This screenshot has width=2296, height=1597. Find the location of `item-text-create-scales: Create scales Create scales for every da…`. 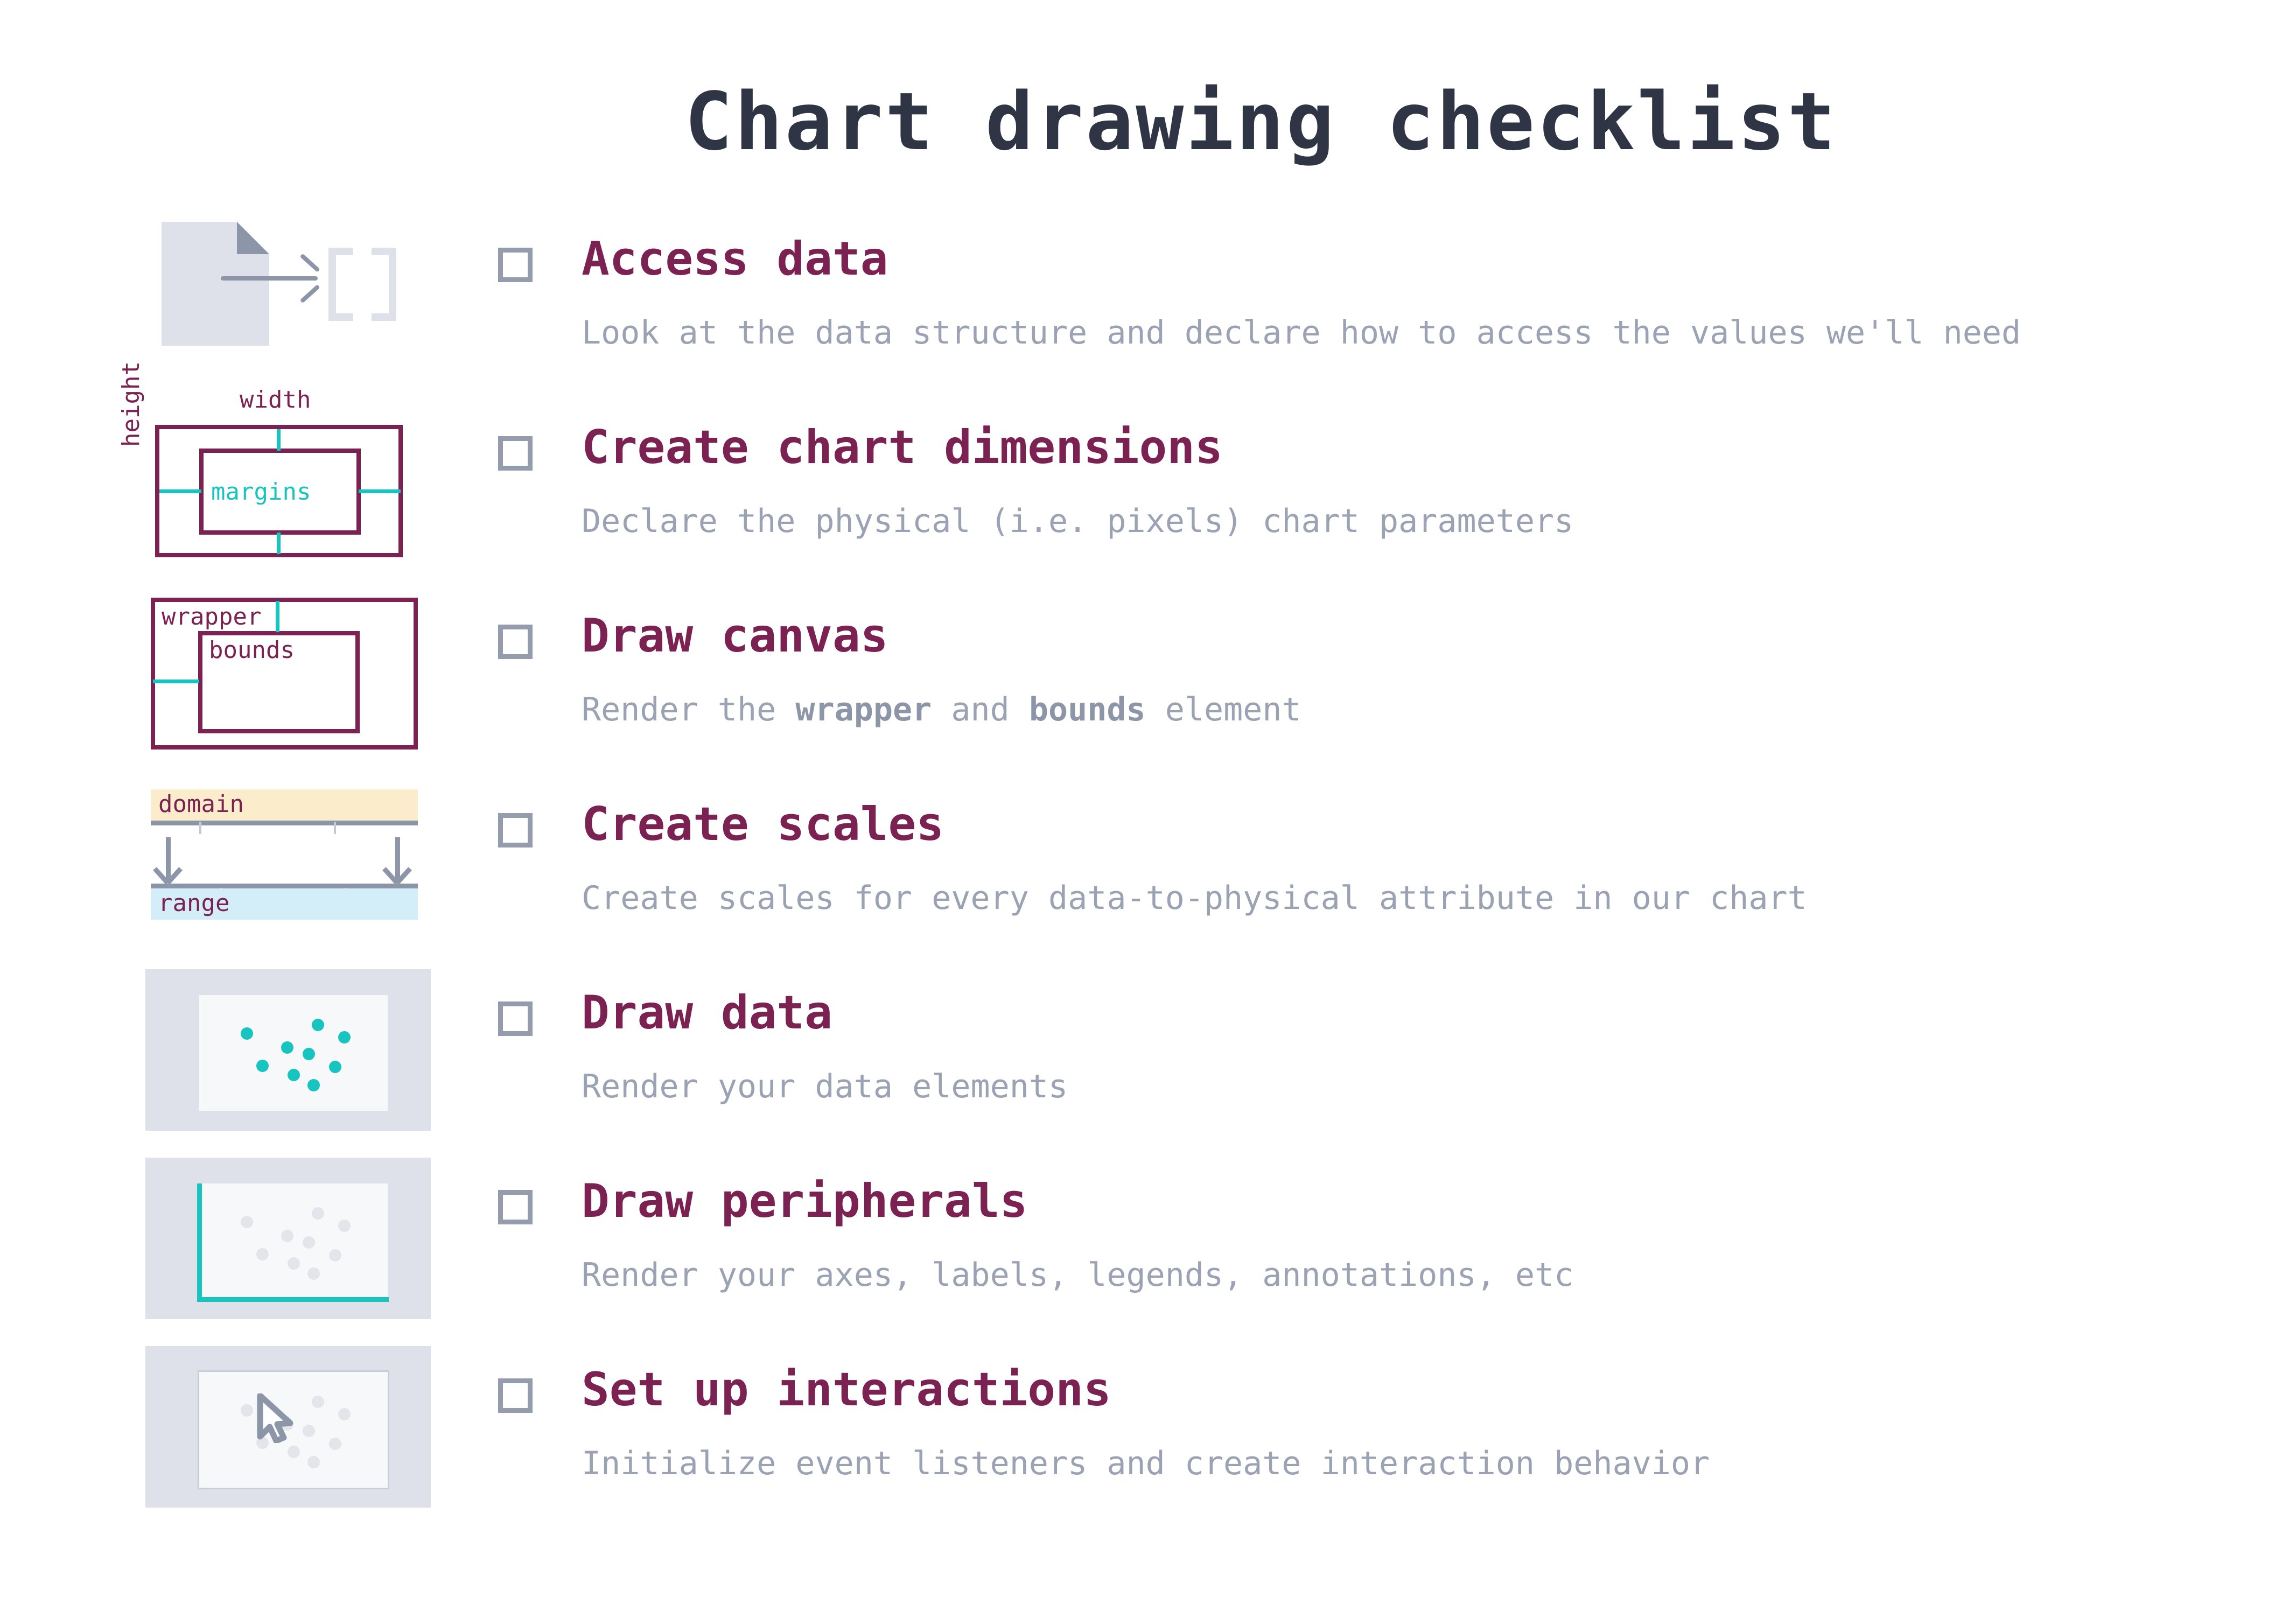

item-text-create-scales: Create scales Create scales for every da… is located at coordinates (1194, 847).